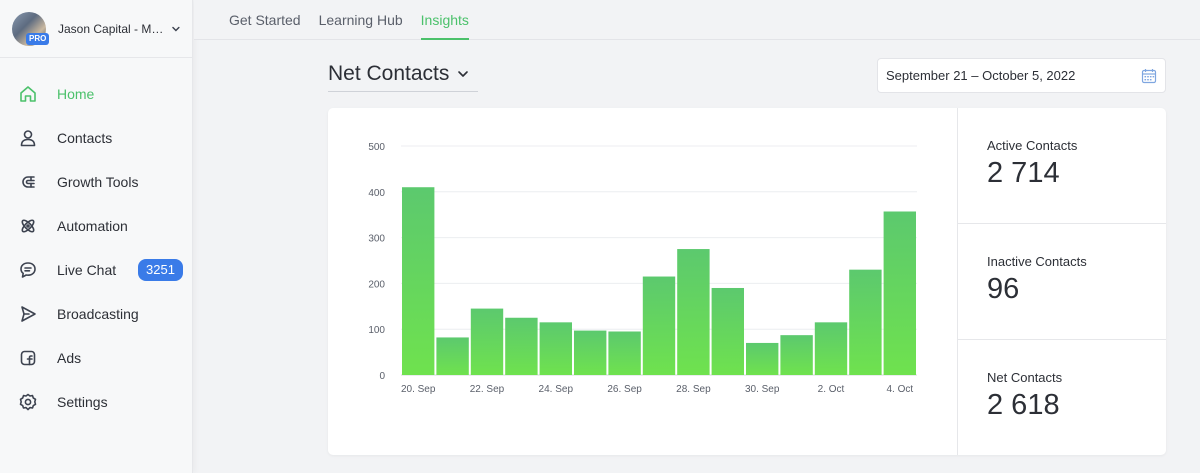 The height and width of the screenshot is (473, 1200). Describe the element at coordinates (31, 28) in the screenshot. I see `avatar: PRO` at that location.